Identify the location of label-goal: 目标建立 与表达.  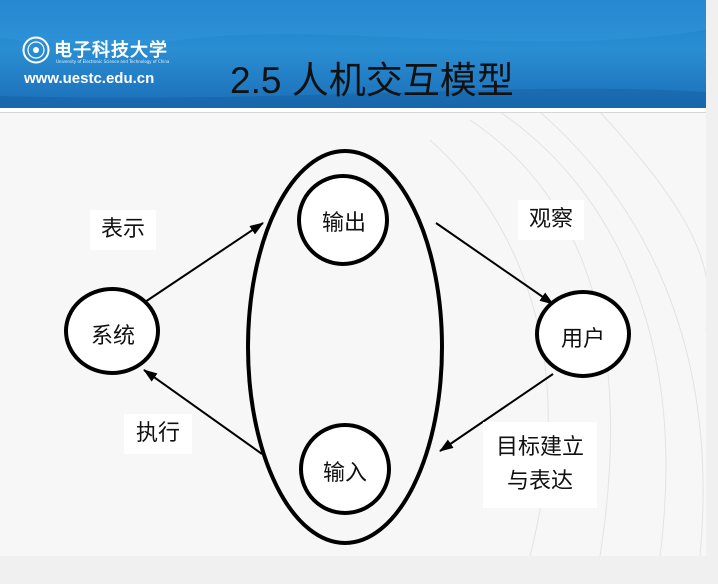
(540, 465).